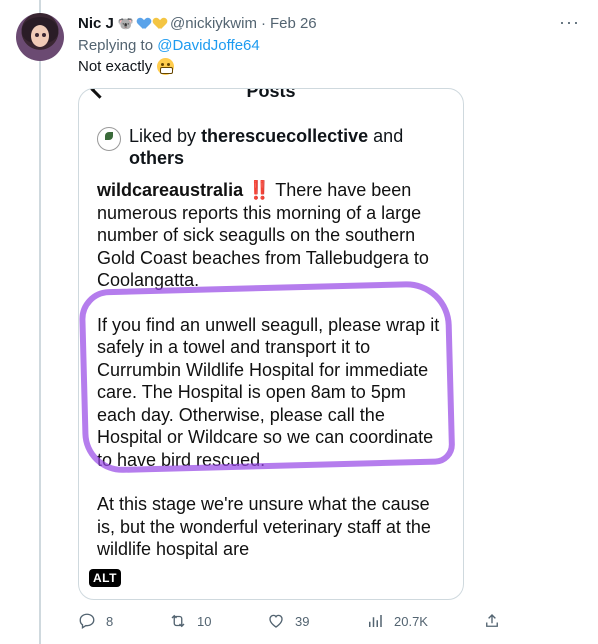  I want to click on more-options-icon: ···, so click(569, 22).